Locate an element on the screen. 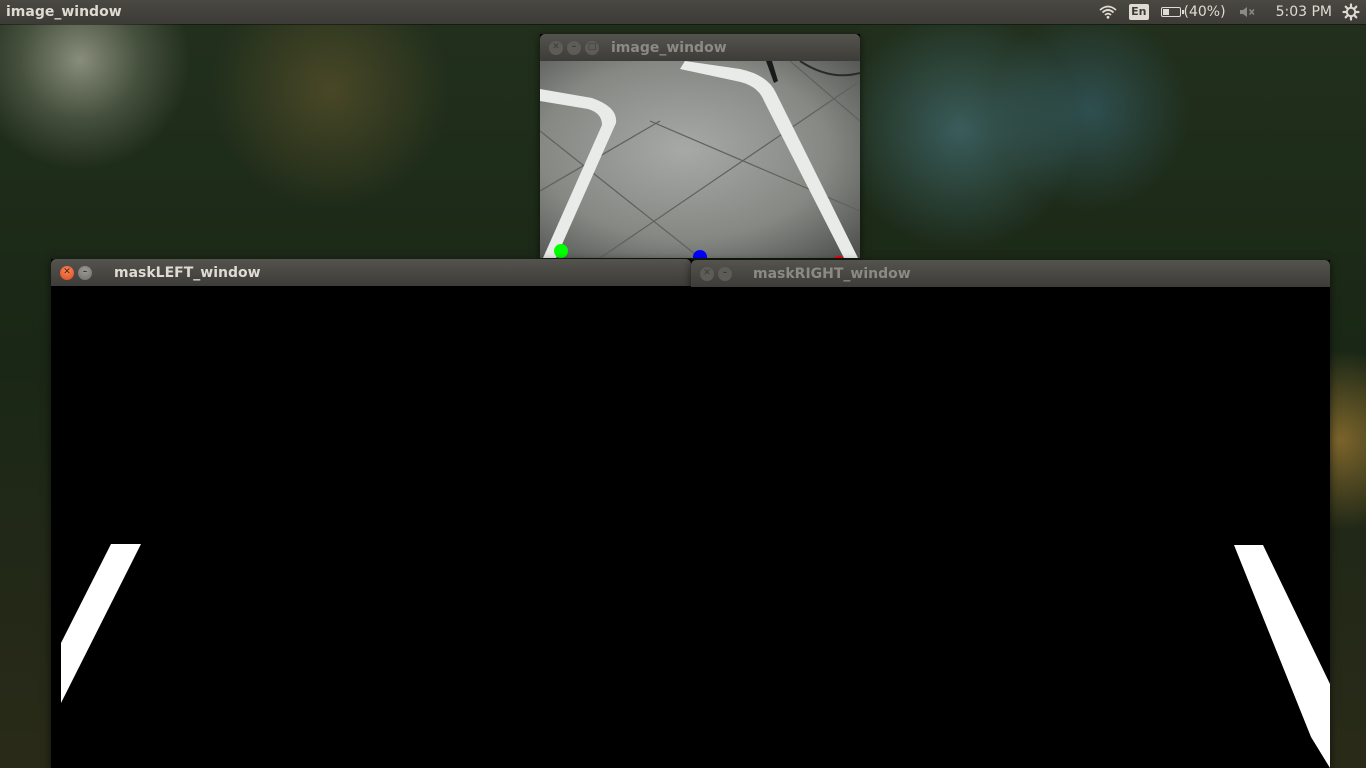 The height and width of the screenshot is (768, 1366). maximize-button: □ is located at coordinates (592, 47).